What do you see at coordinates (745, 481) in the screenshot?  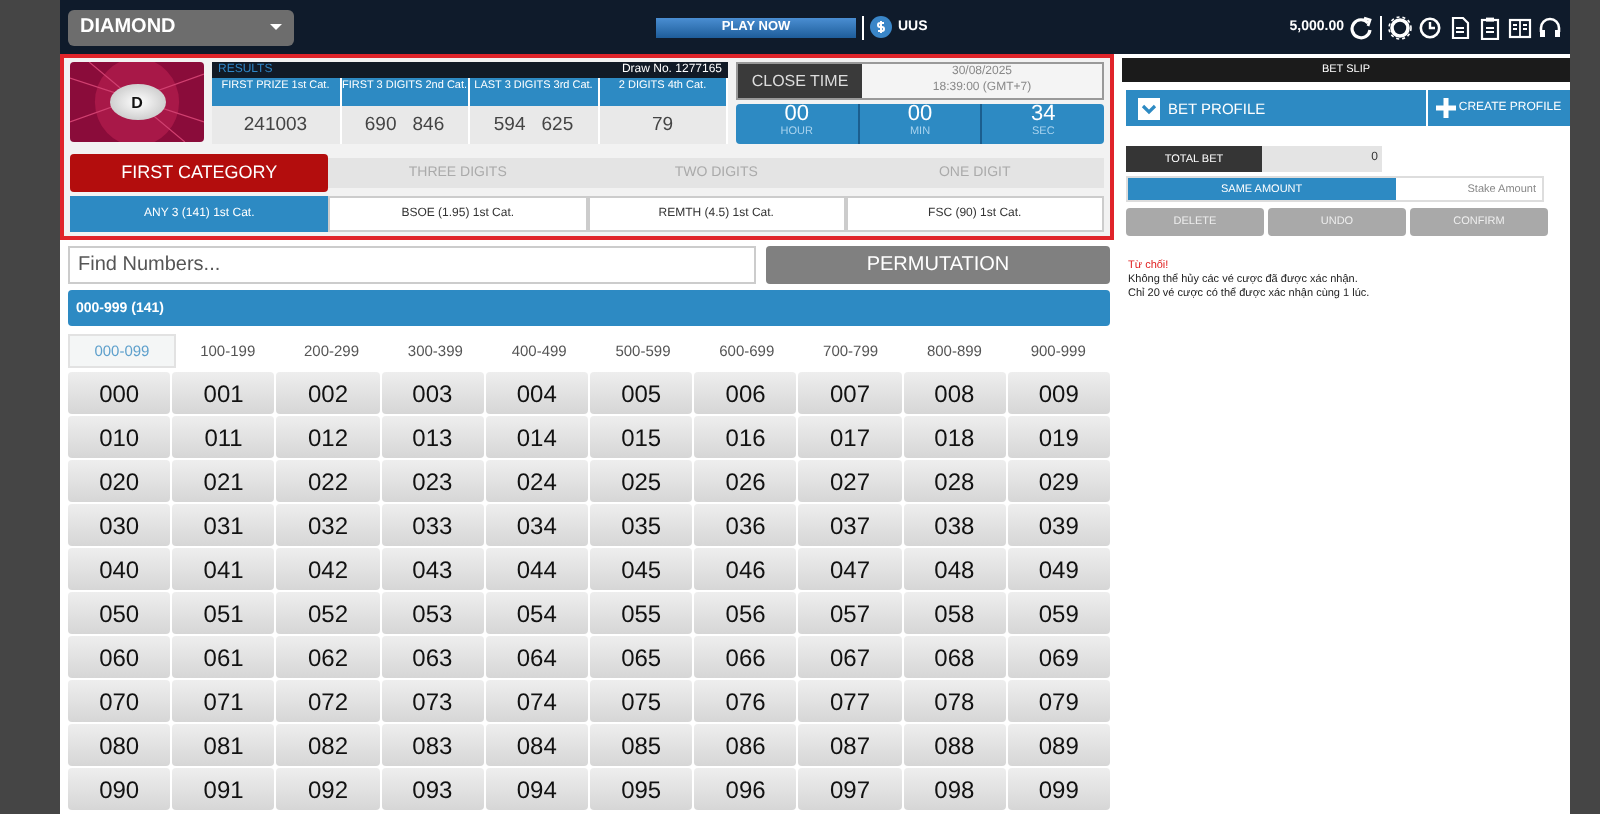 I see `number-button: 026` at bounding box center [745, 481].